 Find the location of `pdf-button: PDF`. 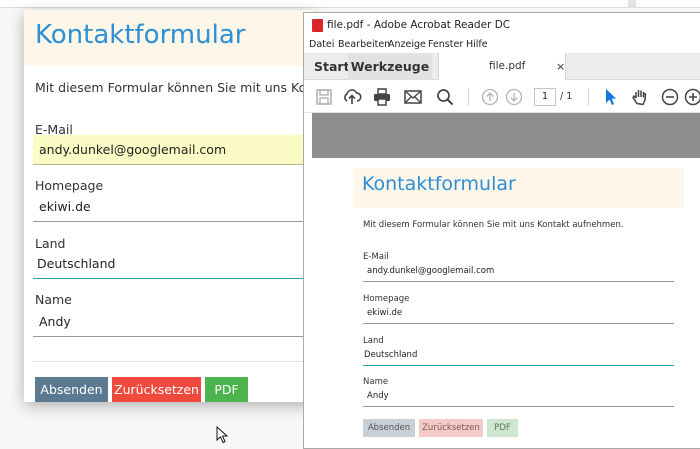

pdf-button: PDF is located at coordinates (226, 389).